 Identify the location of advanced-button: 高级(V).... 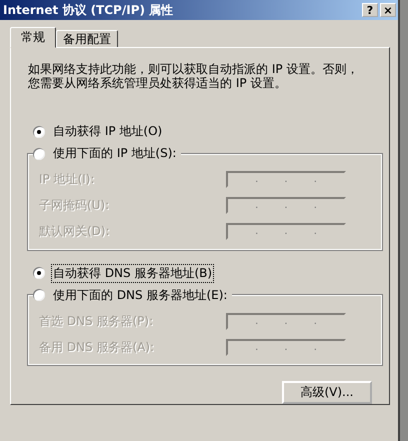
(327, 392).